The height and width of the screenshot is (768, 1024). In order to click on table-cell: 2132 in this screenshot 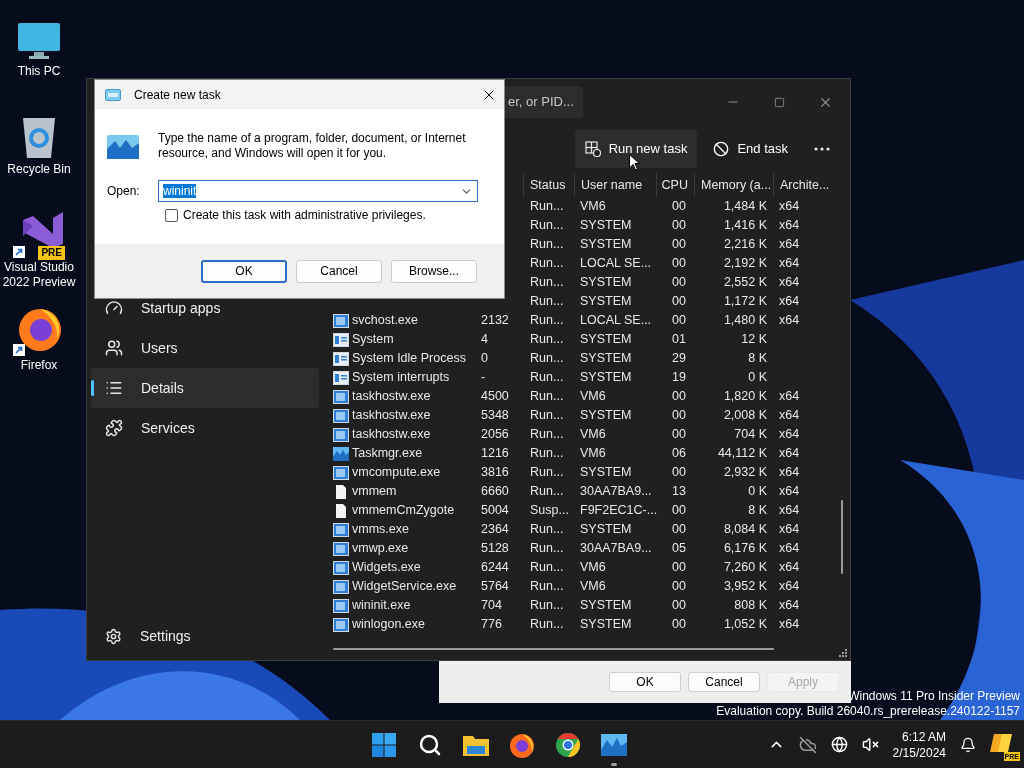, I will do `click(495, 320)`.